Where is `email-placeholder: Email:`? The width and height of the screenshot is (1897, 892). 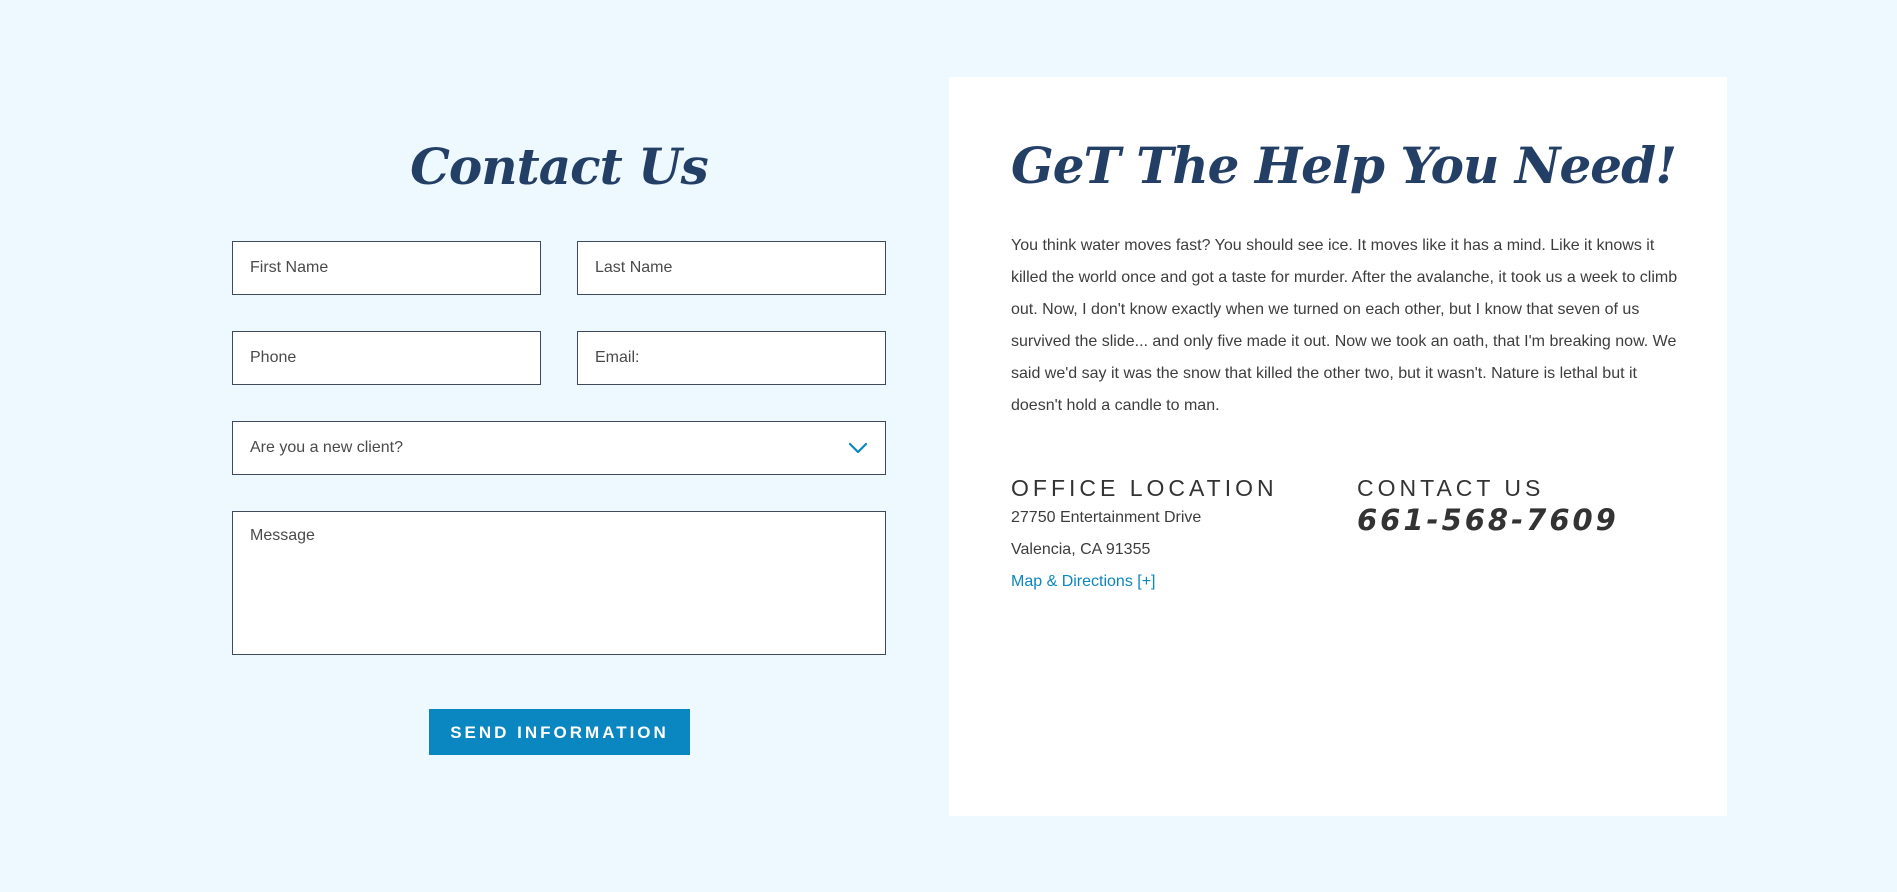 email-placeholder: Email: is located at coordinates (617, 357).